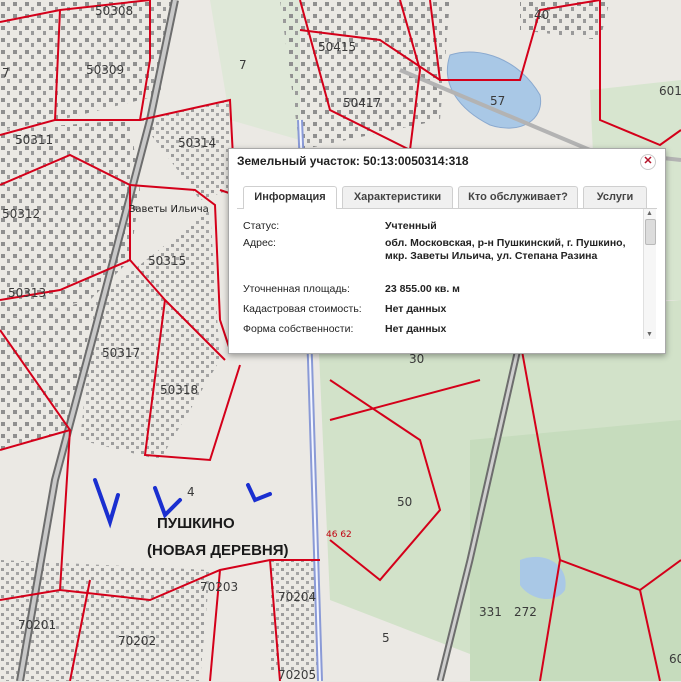  Describe the element at coordinates (525, 612) in the screenshot. I see `plot-label: 272` at that location.